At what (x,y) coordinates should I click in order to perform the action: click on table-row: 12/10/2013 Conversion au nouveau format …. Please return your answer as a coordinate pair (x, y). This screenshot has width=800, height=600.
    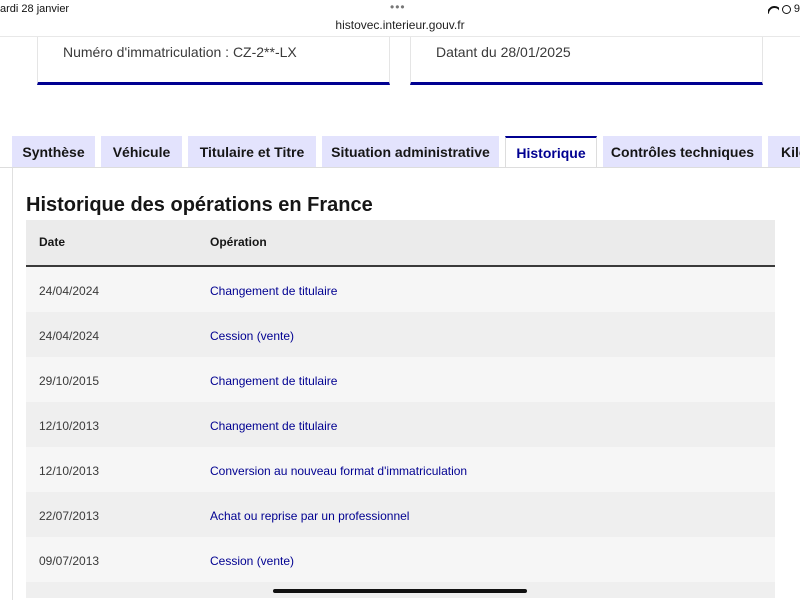
    Looking at the image, I should click on (400, 469).